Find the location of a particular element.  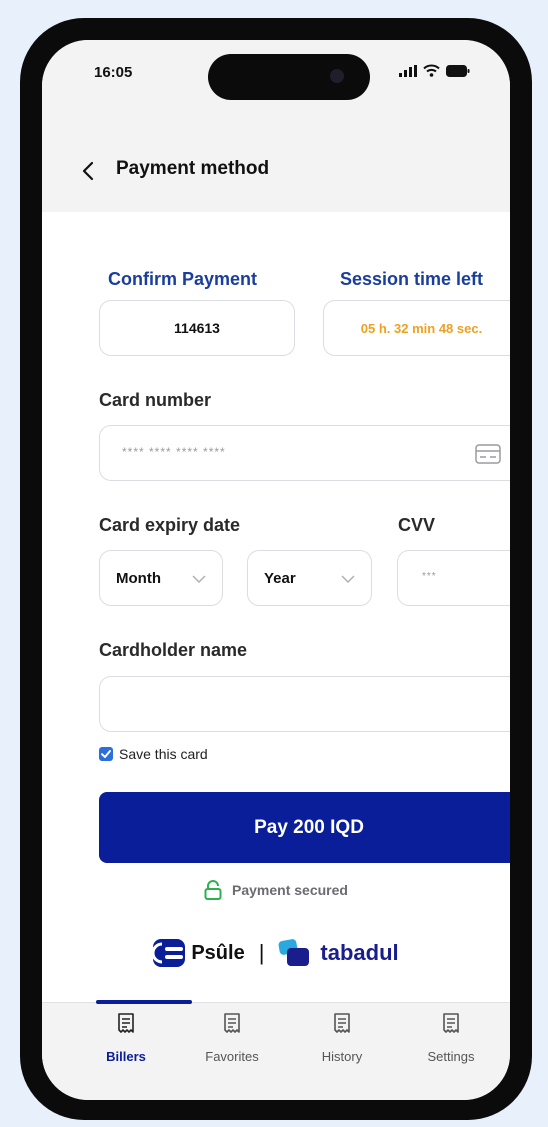

page-title: Payment method is located at coordinates (193, 168).